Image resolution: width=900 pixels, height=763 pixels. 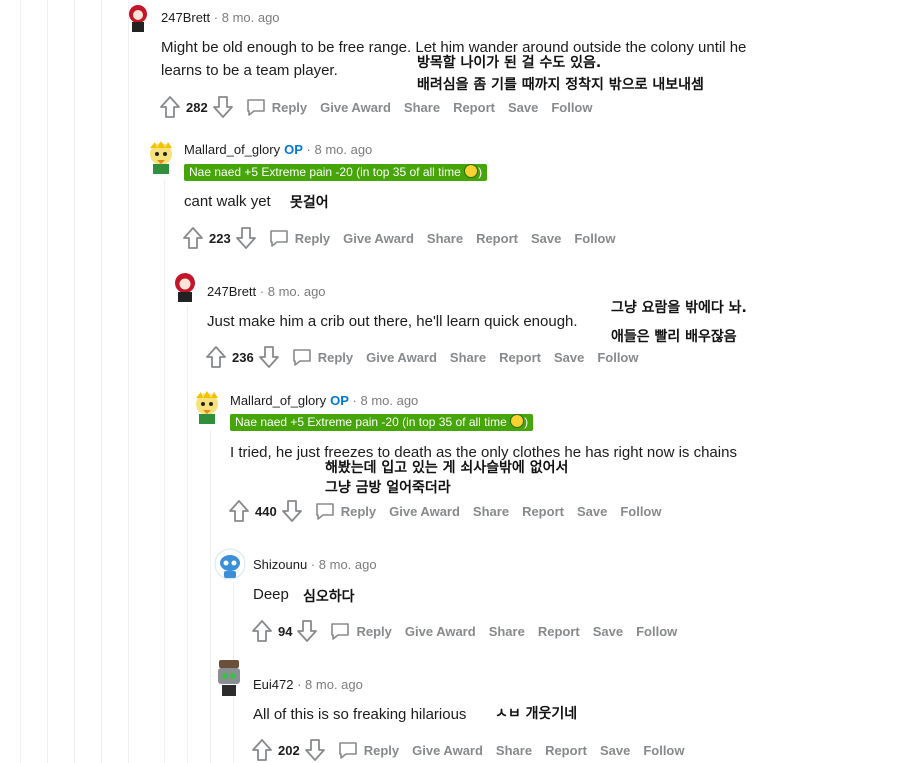 I want to click on translation-line: 못걸어, so click(x=309, y=203).